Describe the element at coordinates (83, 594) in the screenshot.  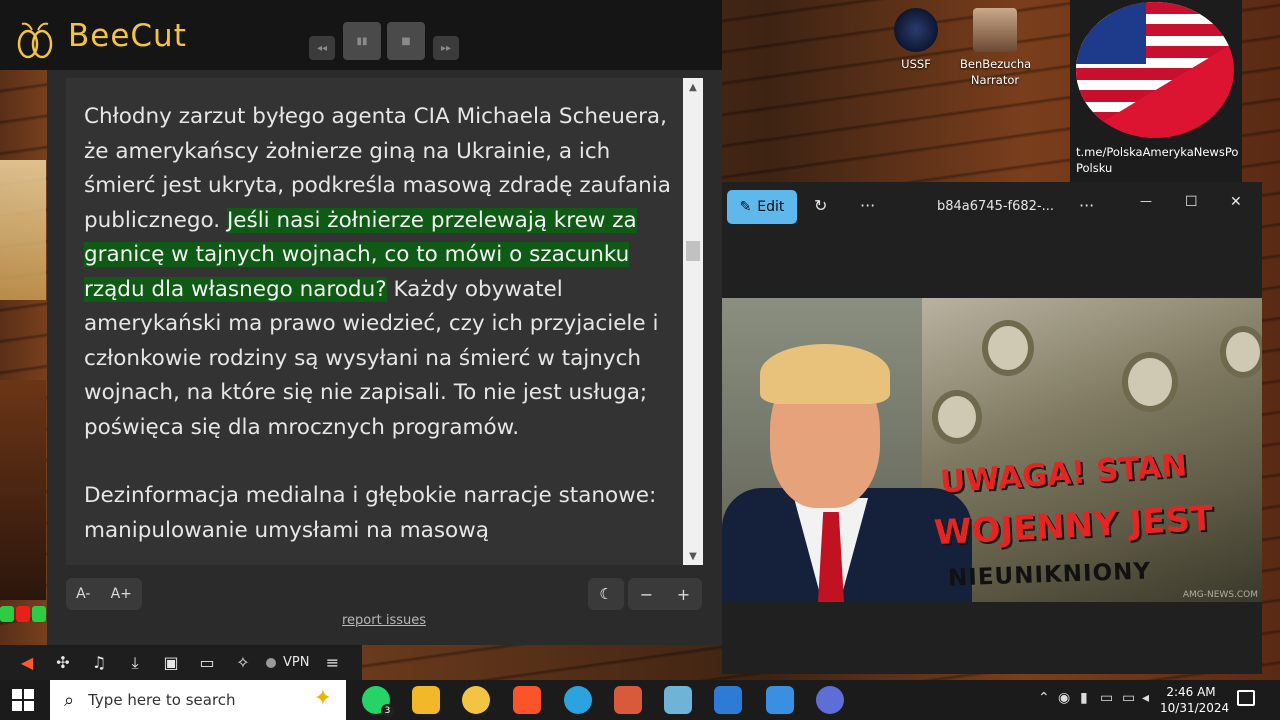
I see `font-decrease-button: A-` at that location.